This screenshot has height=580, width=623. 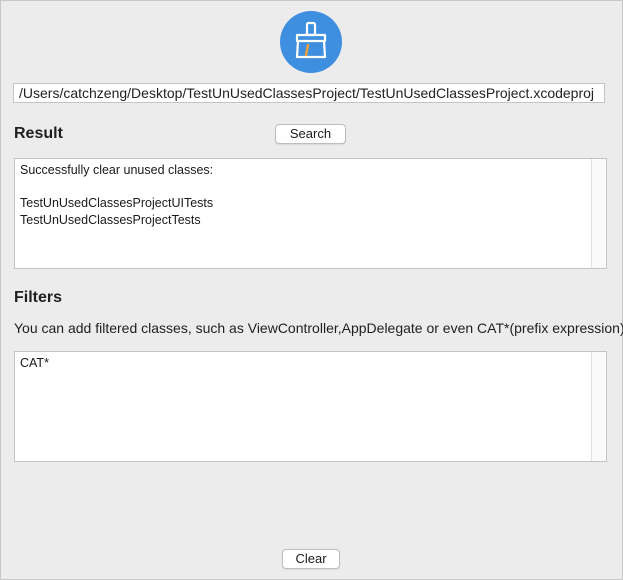 I want to click on filters-text: CAT*, so click(x=34, y=363).